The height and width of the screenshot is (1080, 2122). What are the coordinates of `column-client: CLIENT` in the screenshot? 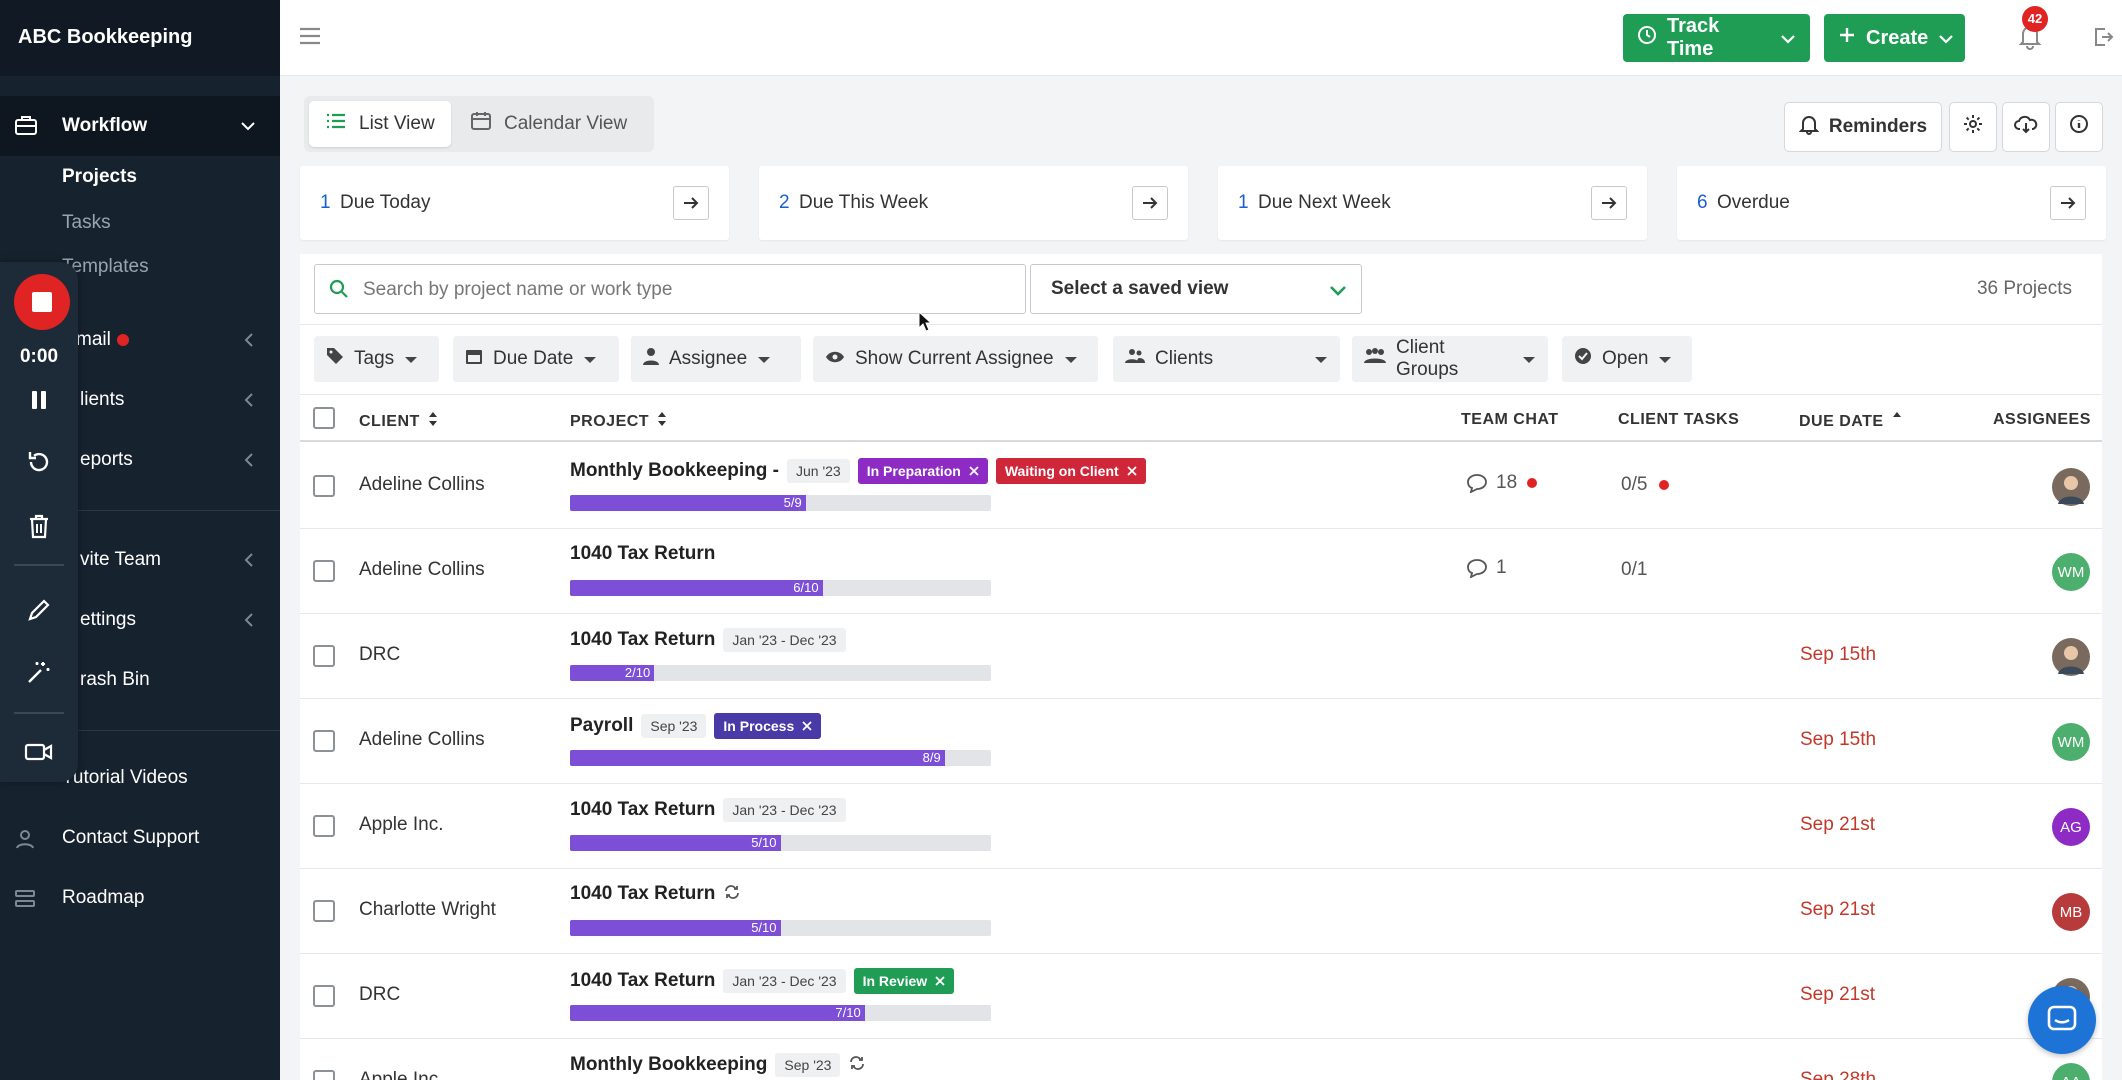 It's located at (398, 421).